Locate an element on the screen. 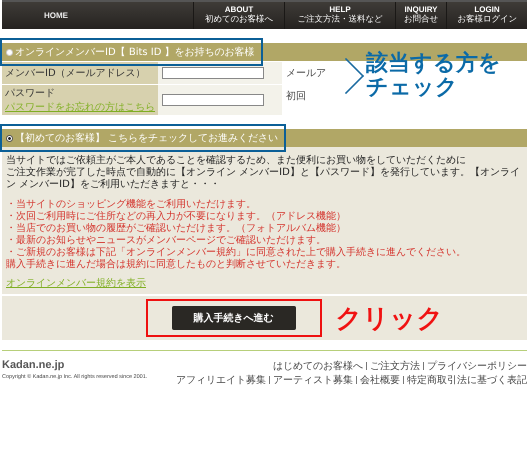  nav-link: ABOUT 初めてのお客様へ is located at coordinates (238, 15).